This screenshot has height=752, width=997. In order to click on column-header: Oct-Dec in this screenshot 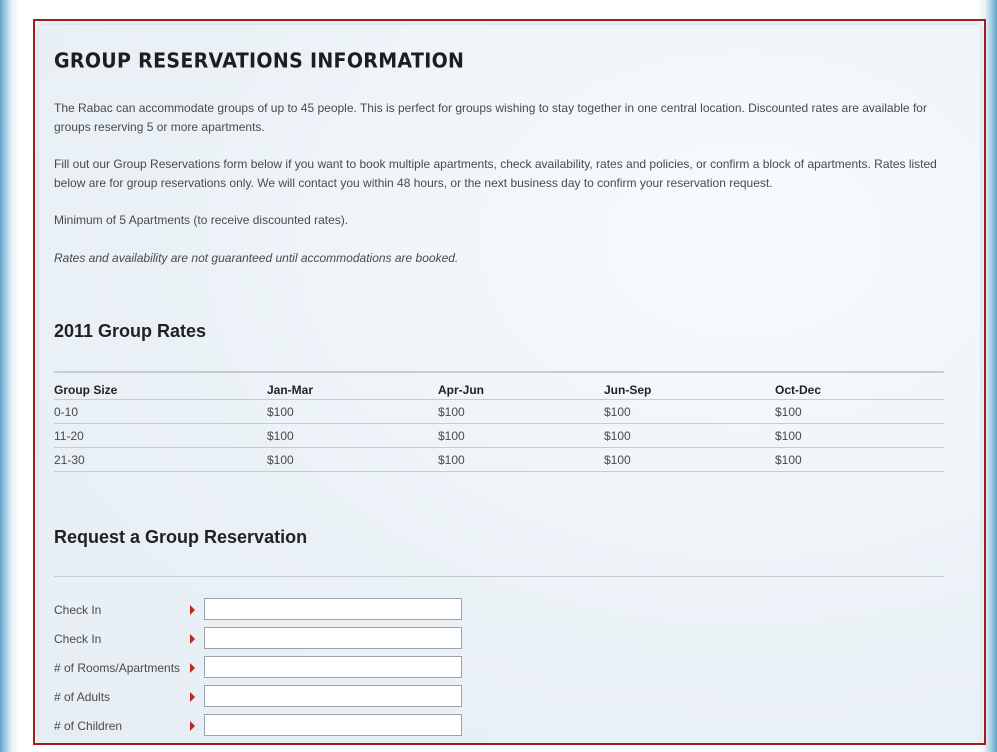, I will do `click(859, 386)`.